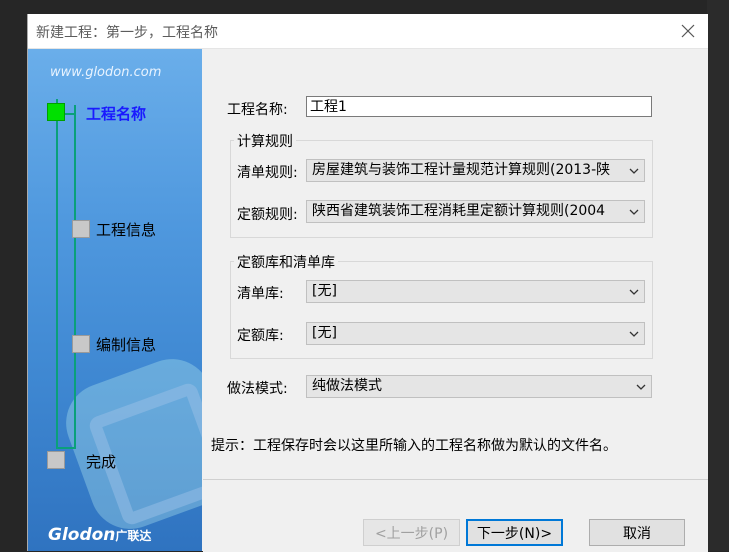 Image resolution: width=729 pixels, height=552 pixels. I want to click on step-indicator-compile-info, so click(81, 344).